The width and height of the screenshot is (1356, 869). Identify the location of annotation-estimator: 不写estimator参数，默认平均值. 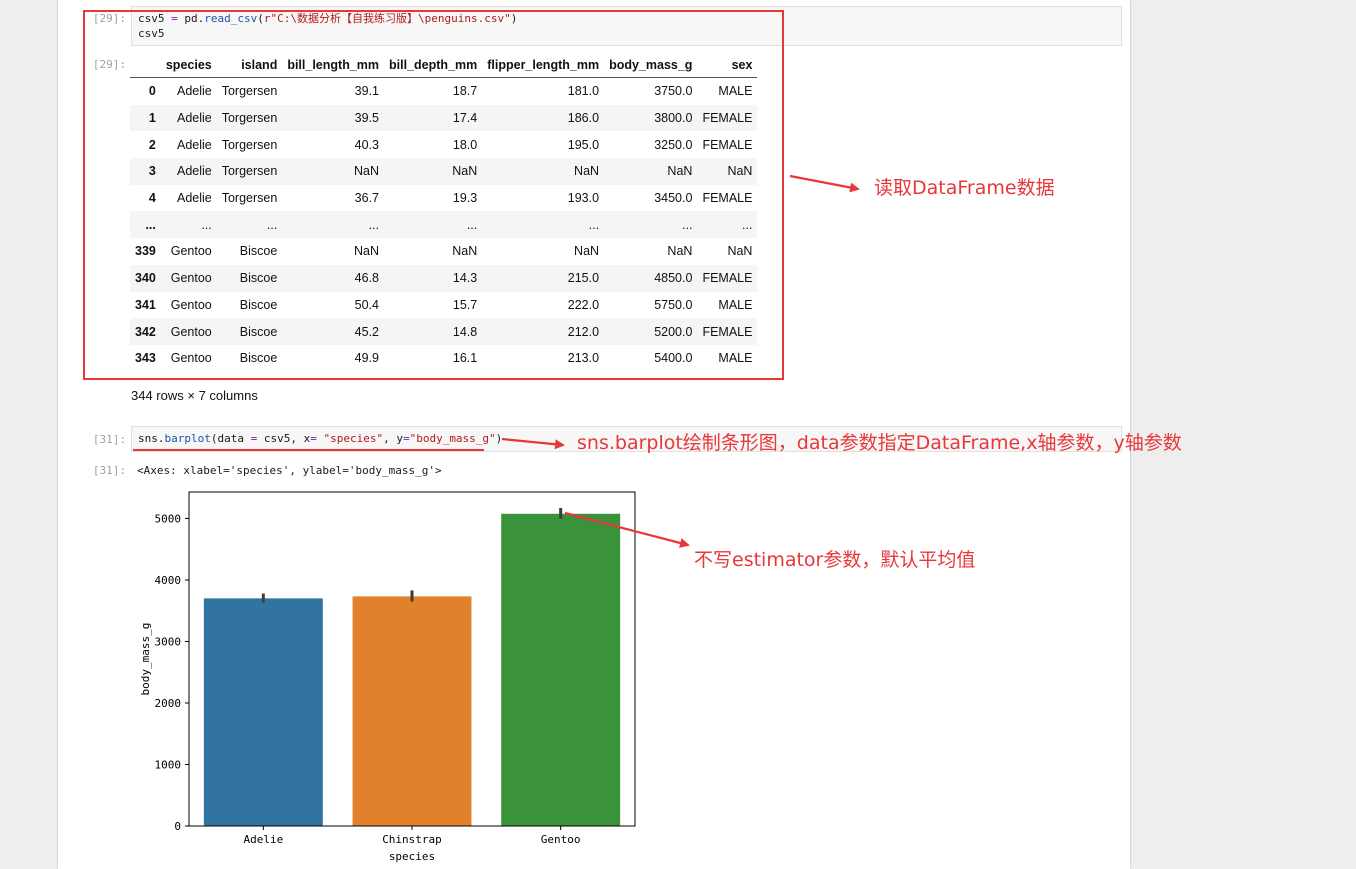
(835, 560).